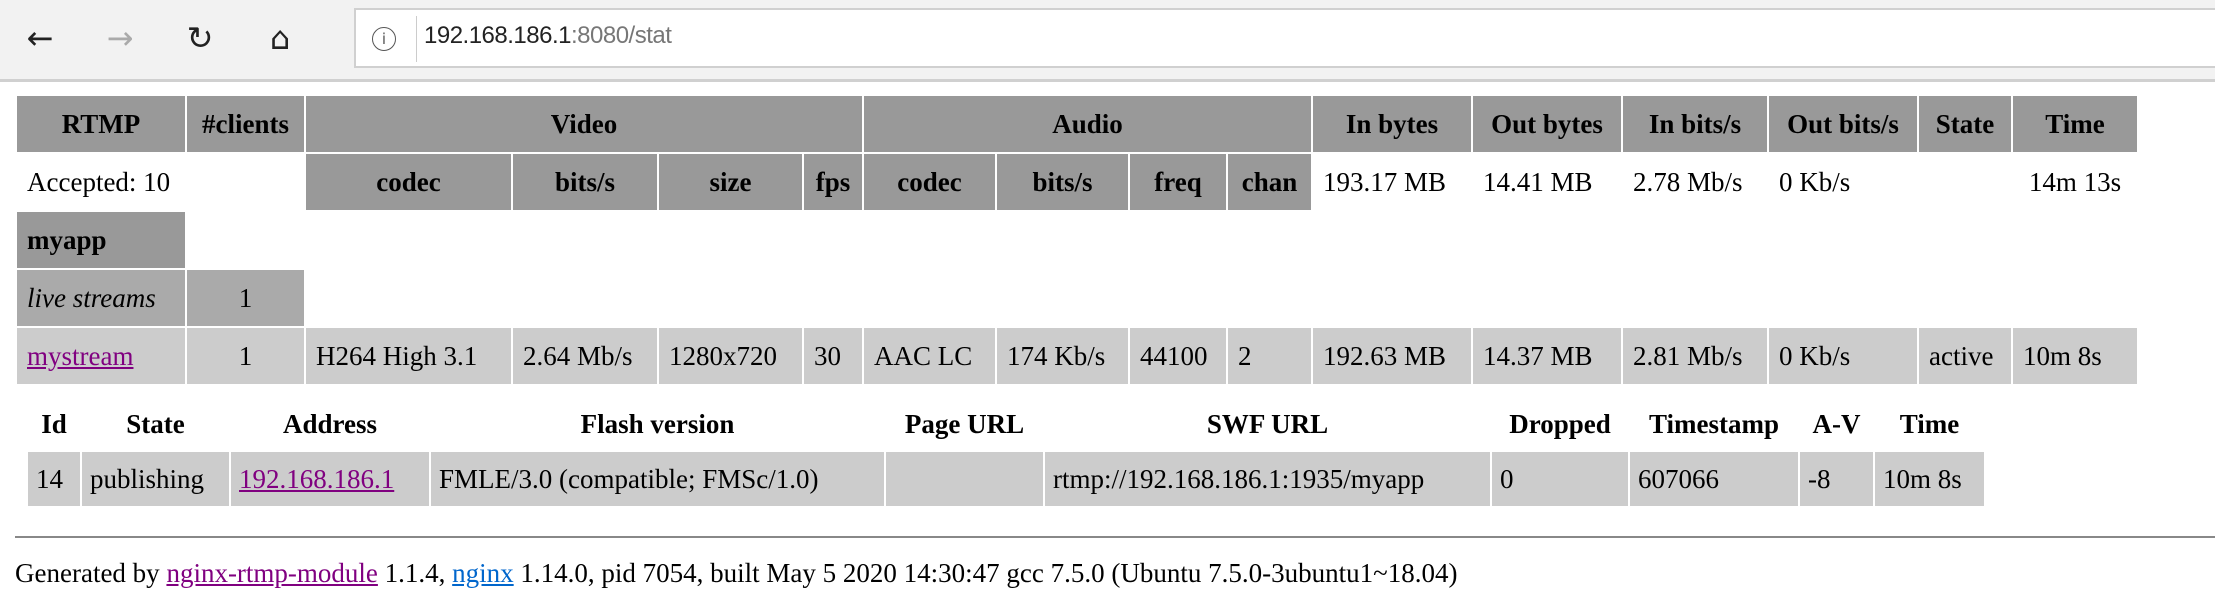 The width and height of the screenshot is (2215, 610). I want to click on header-flash-version: Flash version, so click(657, 423).